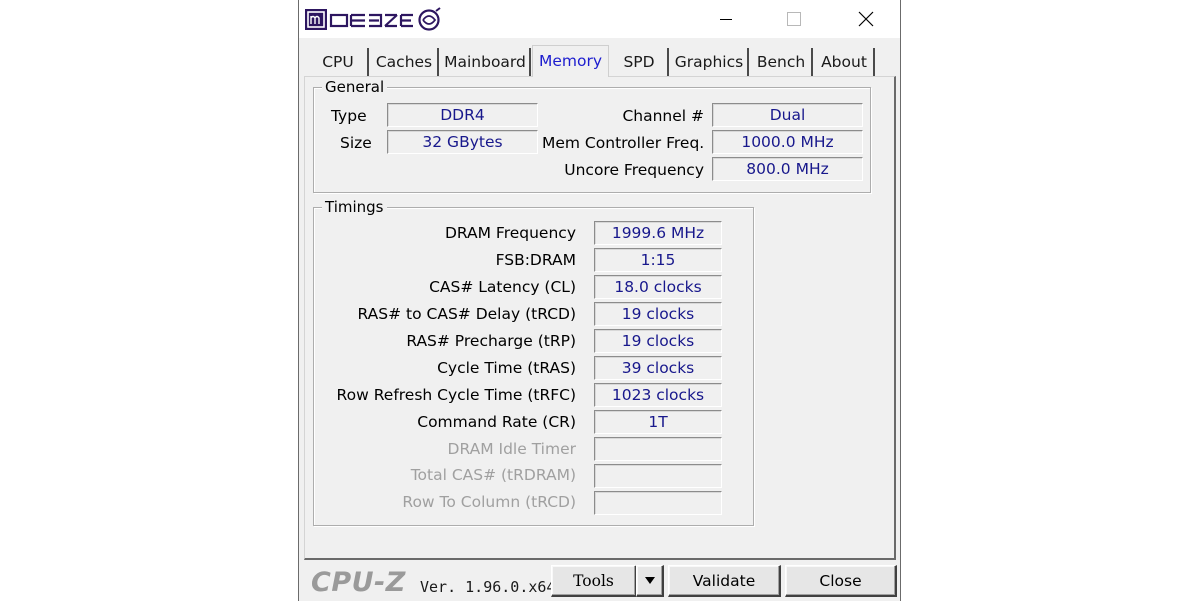 This screenshot has width=1200, height=601. I want to click on tab-graphics: Graphics, so click(710, 62).